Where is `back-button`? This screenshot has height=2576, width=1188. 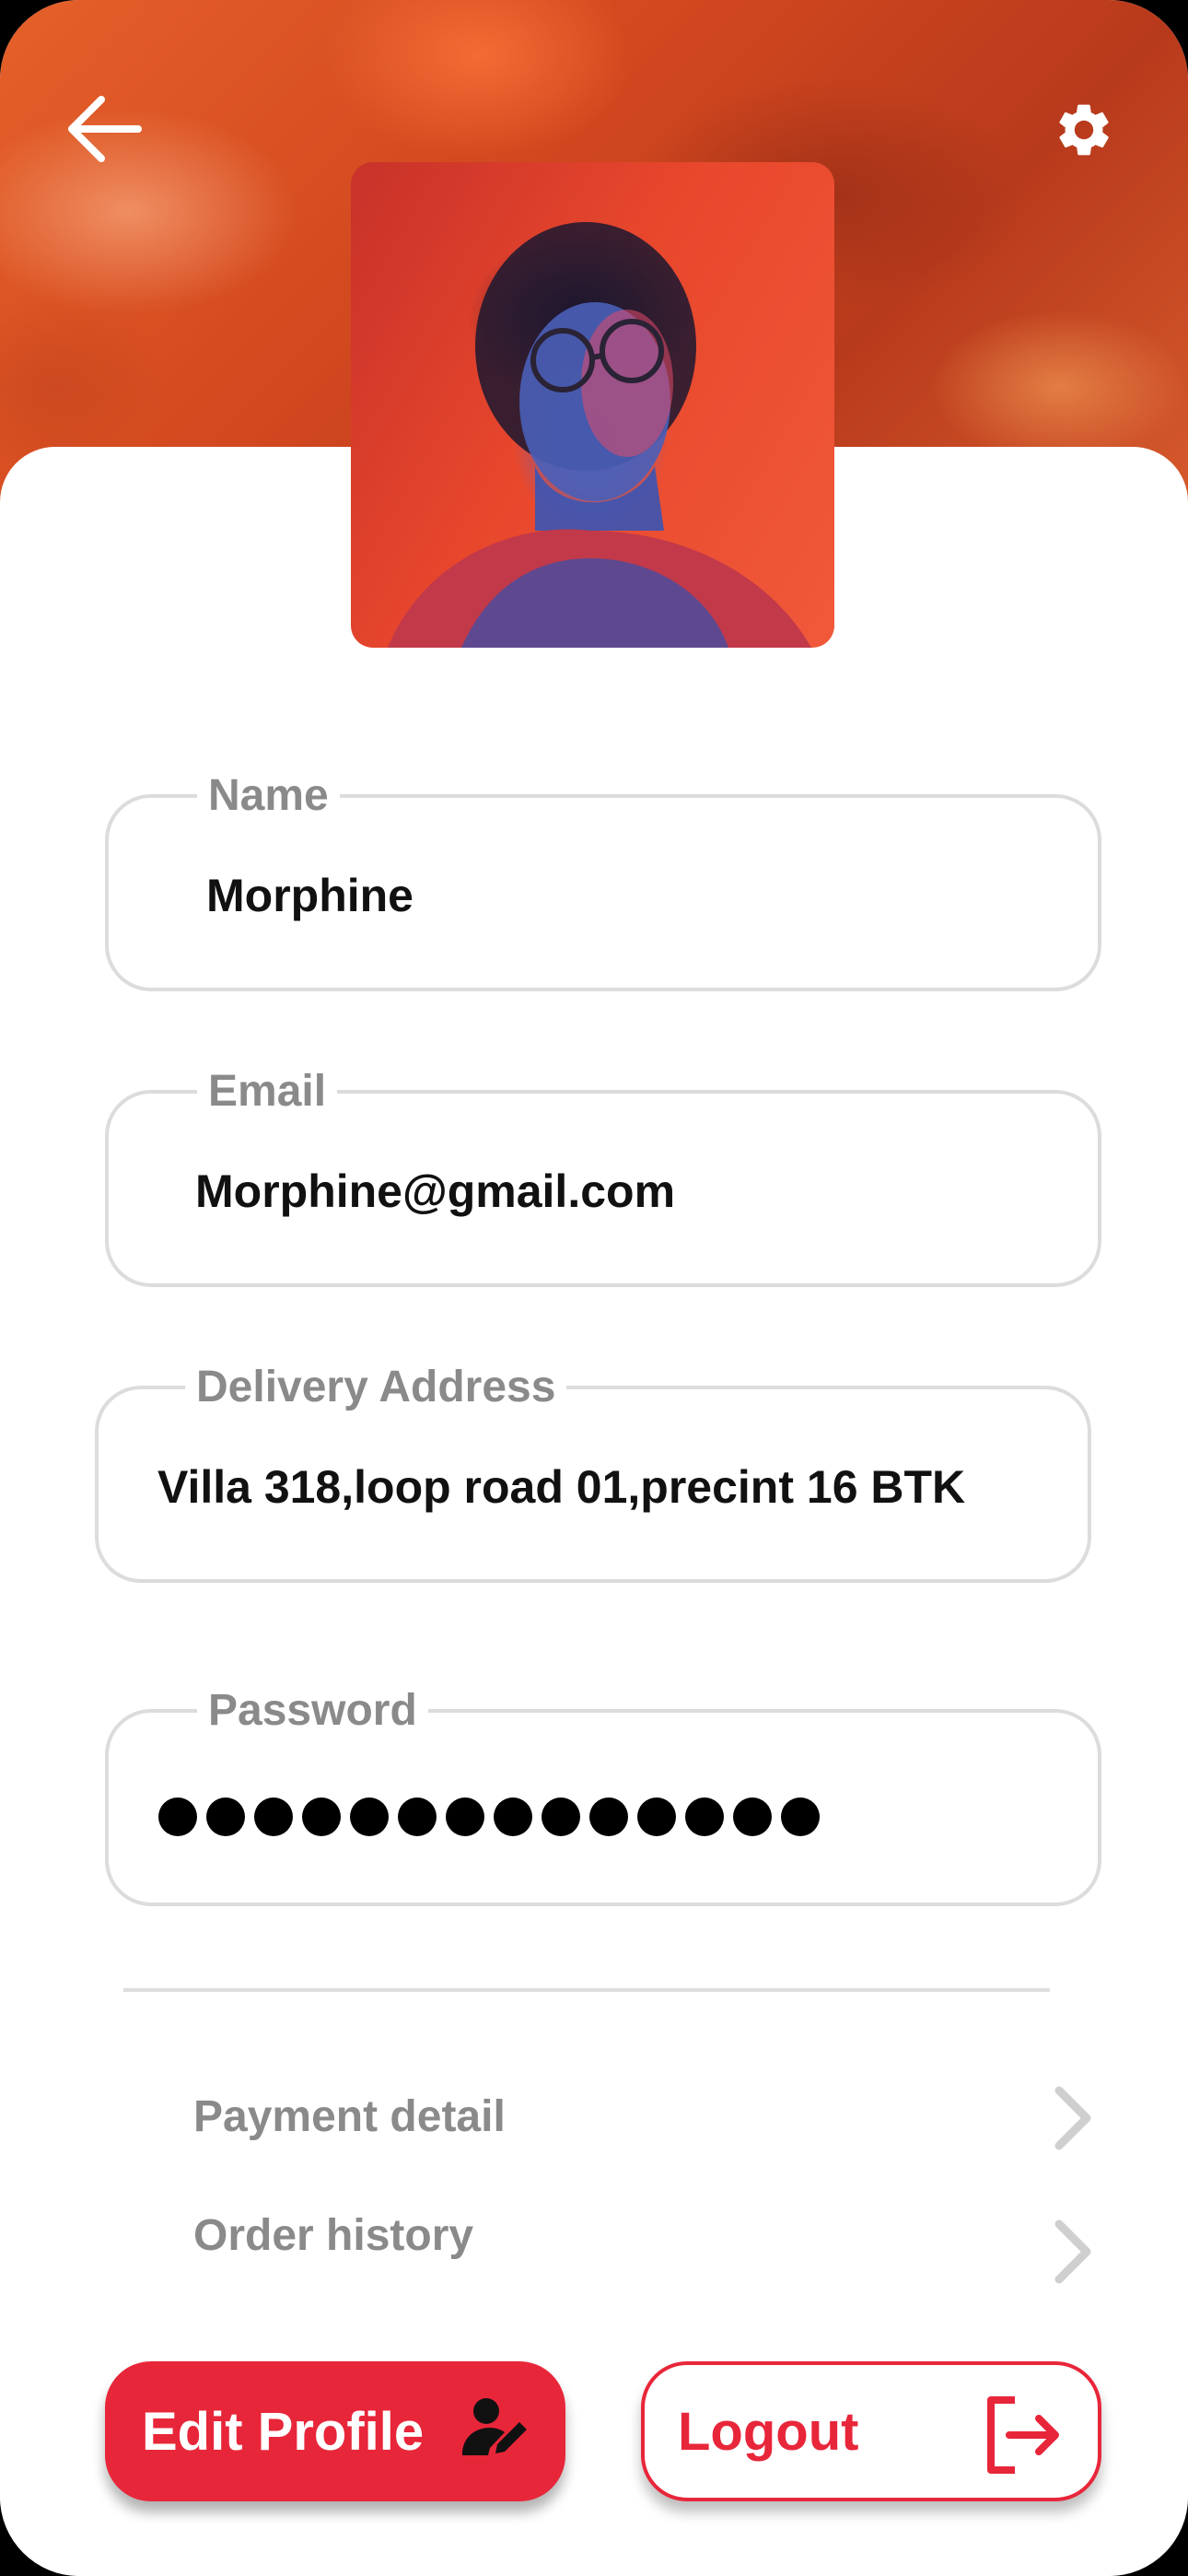 back-button is located at coordinates (103, 129).